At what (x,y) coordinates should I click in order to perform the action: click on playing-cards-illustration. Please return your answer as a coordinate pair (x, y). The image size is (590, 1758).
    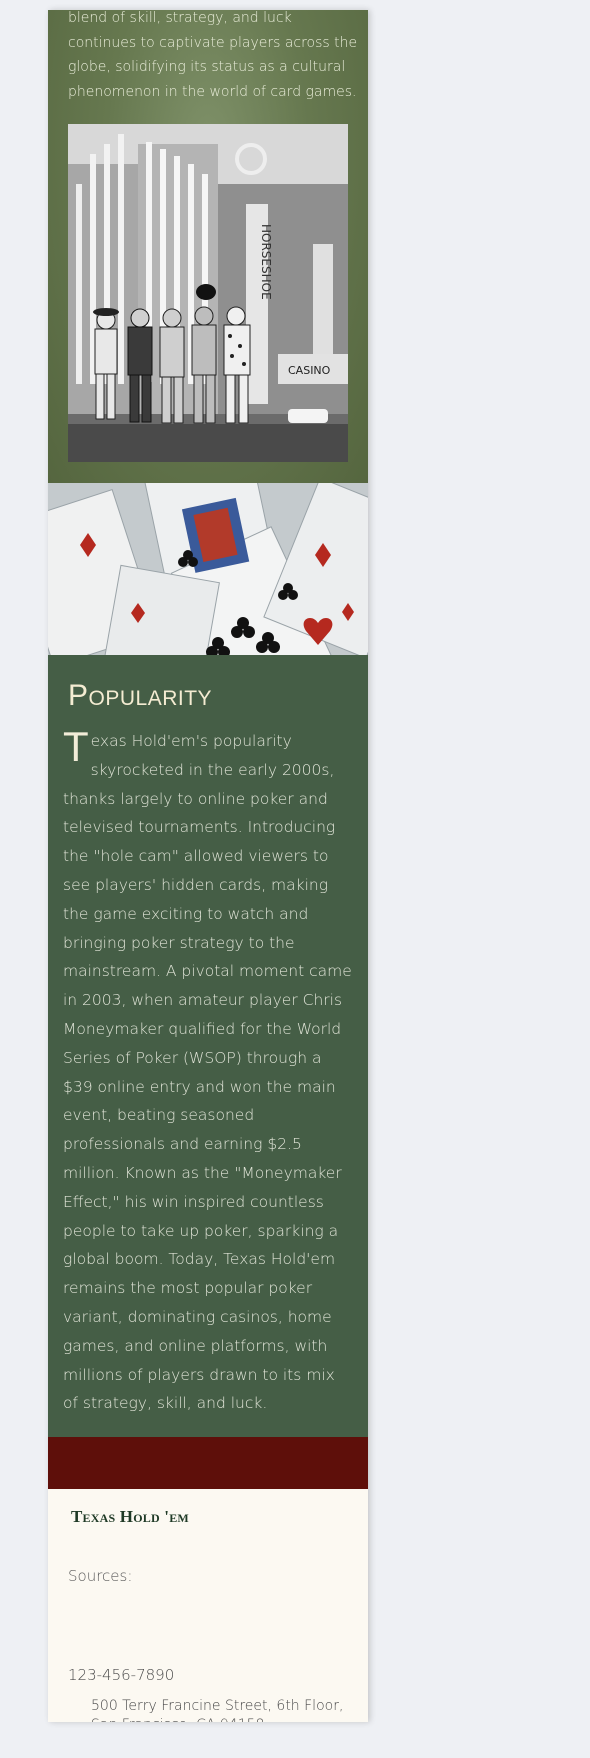
    Looking at the image, I should click on (208, 569).